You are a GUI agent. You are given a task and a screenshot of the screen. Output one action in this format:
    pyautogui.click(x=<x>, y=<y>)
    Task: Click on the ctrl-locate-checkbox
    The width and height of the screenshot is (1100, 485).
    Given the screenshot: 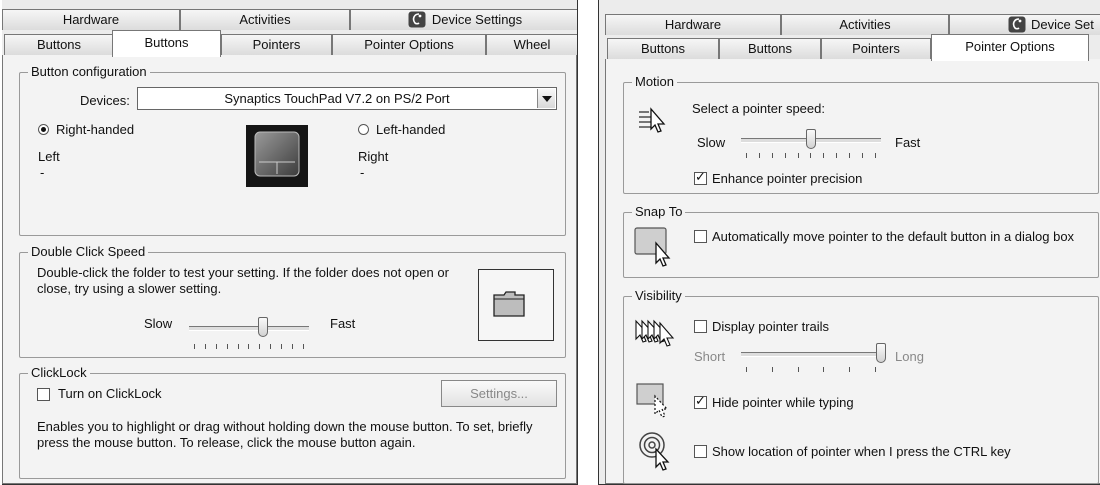 What is the action you would take?
    pyautogui.click(x=700, y=451)
    